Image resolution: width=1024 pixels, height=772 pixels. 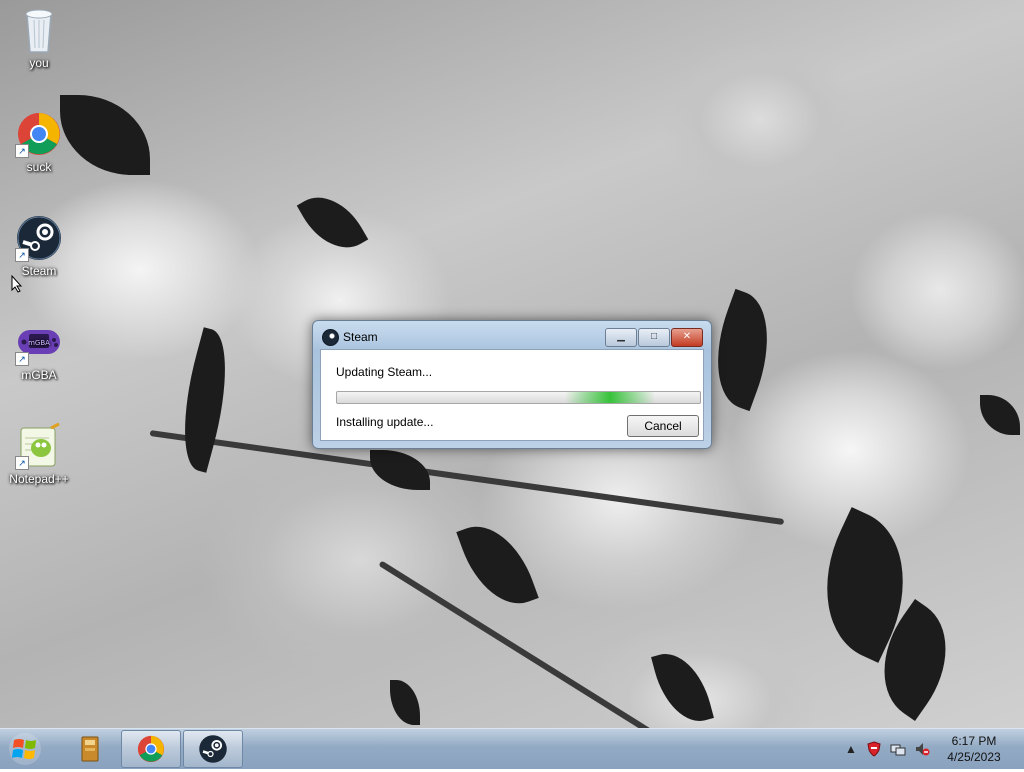 I want to click on minimize-button: ▁, so click(x=621, y=337).